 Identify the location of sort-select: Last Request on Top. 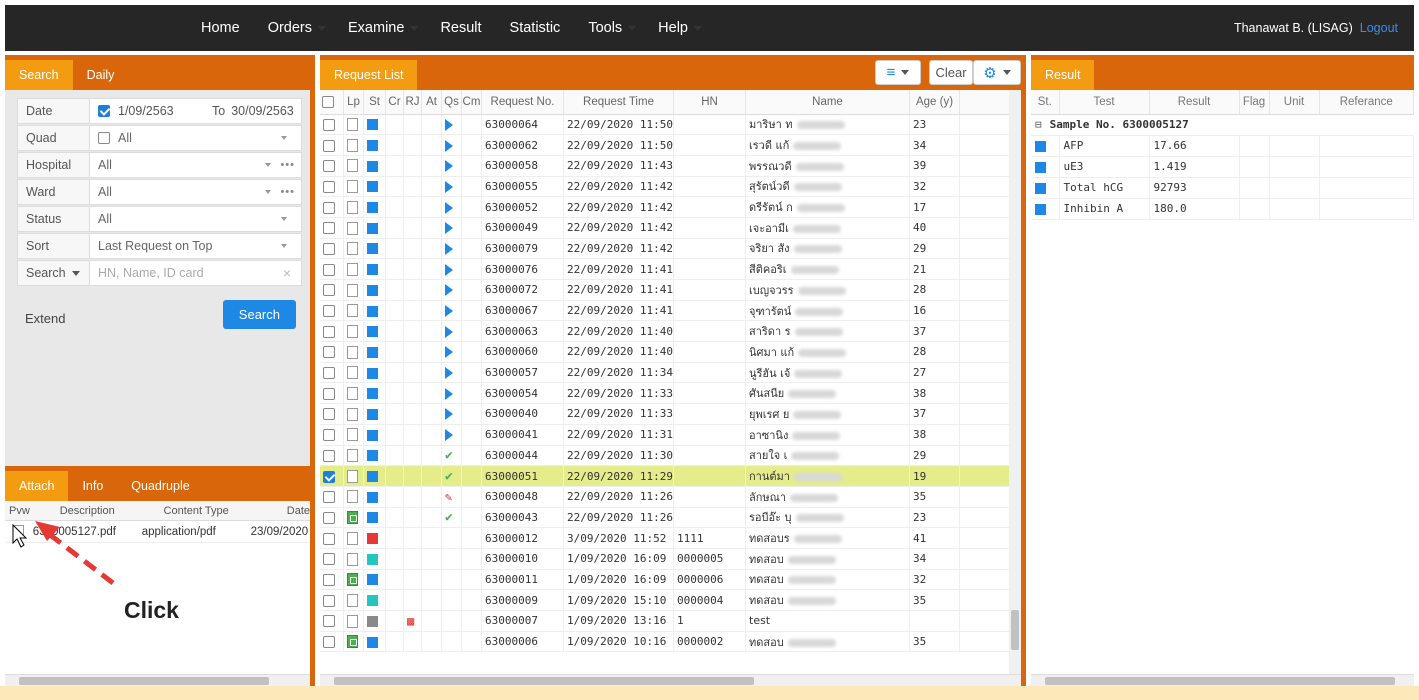
(195, 246).